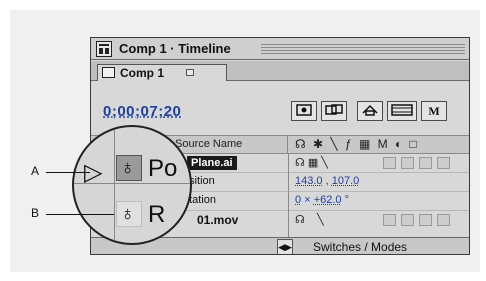 The image size is (486, 281). I want to click on tab-strip: Comp 1, so click(280, 71).